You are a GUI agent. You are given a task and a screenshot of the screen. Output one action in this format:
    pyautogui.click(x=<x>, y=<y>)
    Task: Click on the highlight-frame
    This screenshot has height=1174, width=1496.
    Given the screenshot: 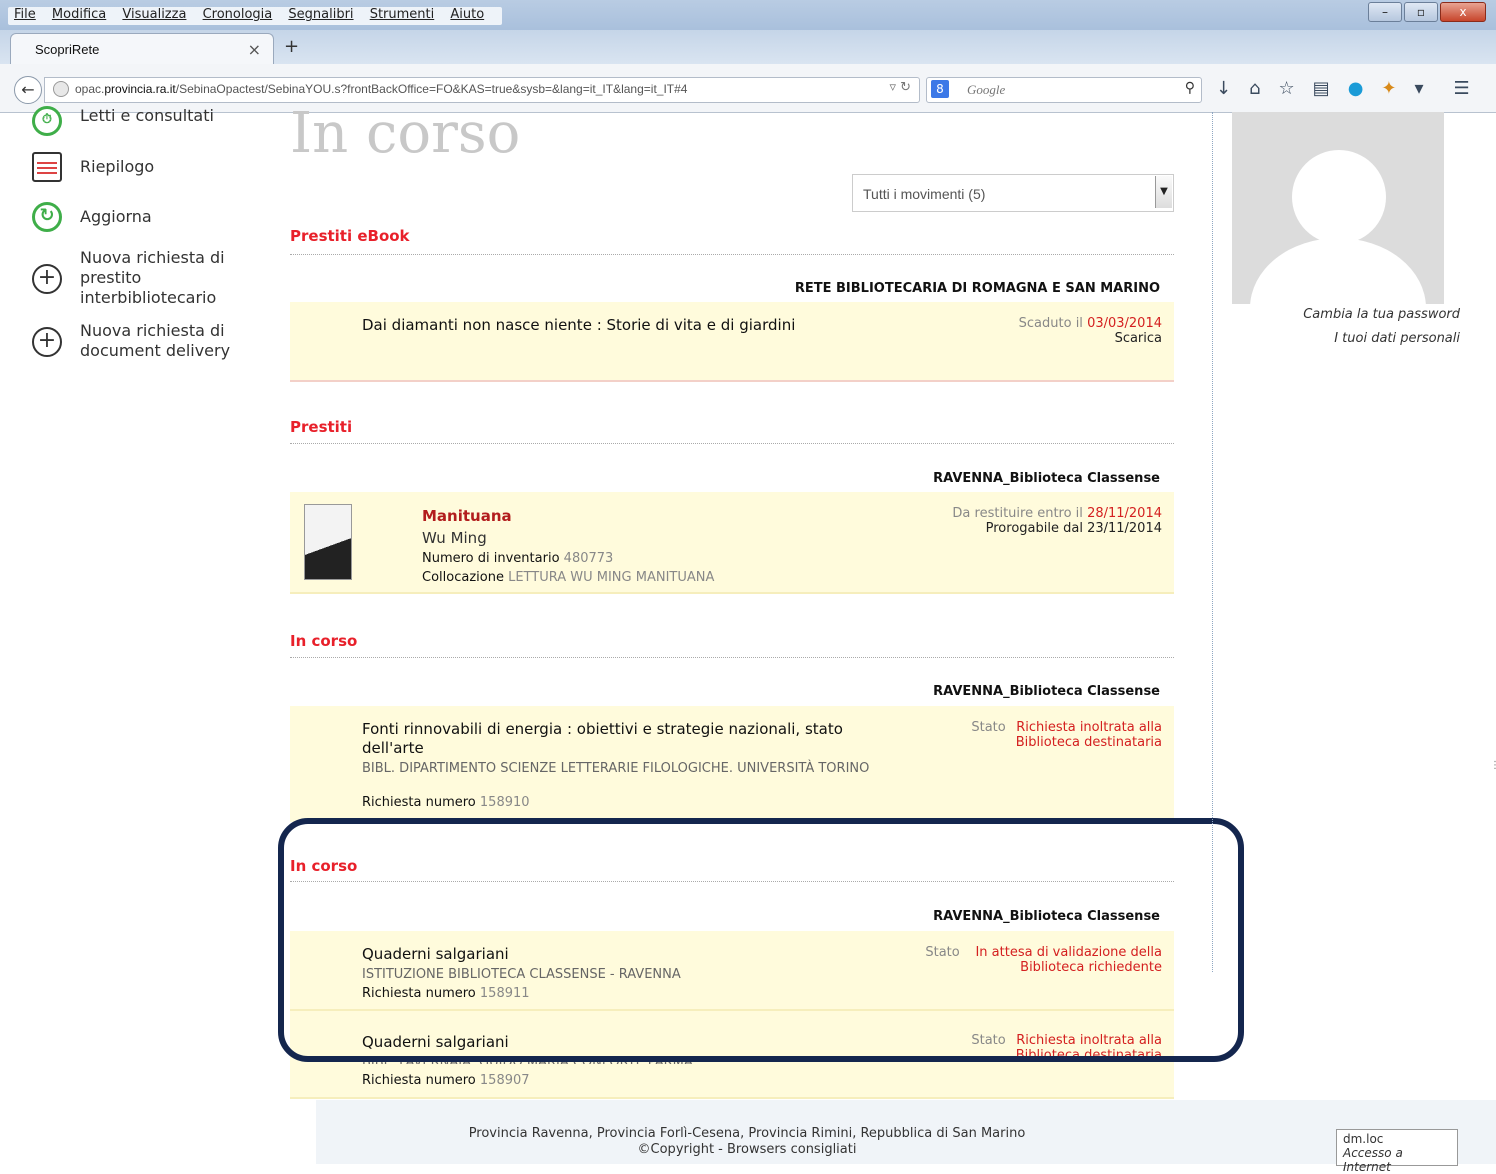 What is the action you would take?
    pyautogui.click(x=761, y=940)
    